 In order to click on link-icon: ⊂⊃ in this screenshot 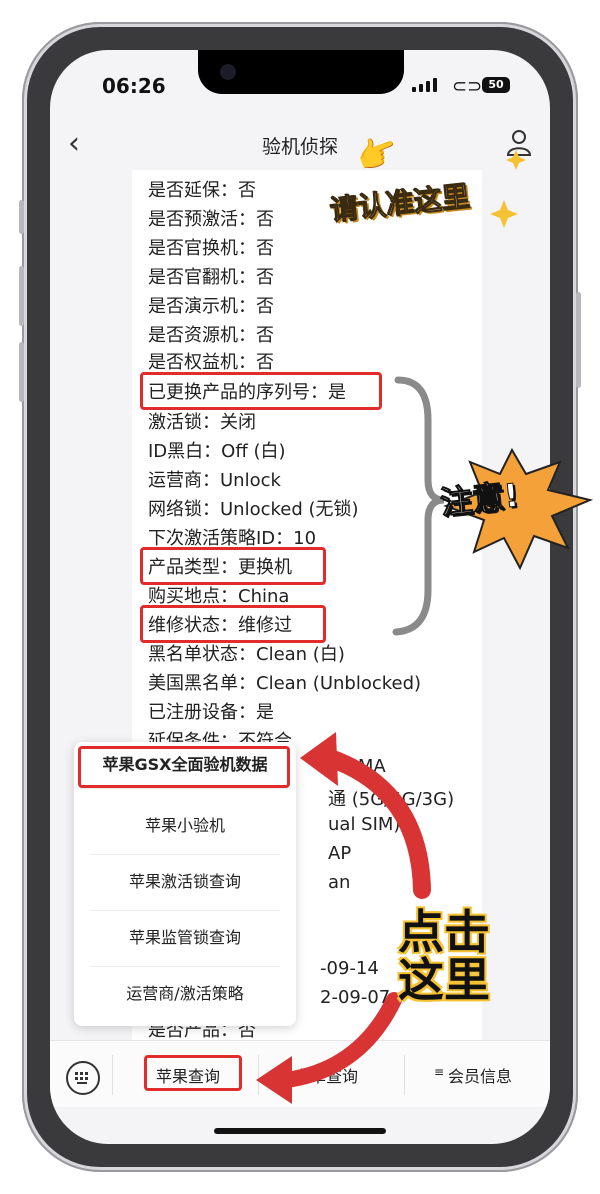, I will do `click(467, 86)`.